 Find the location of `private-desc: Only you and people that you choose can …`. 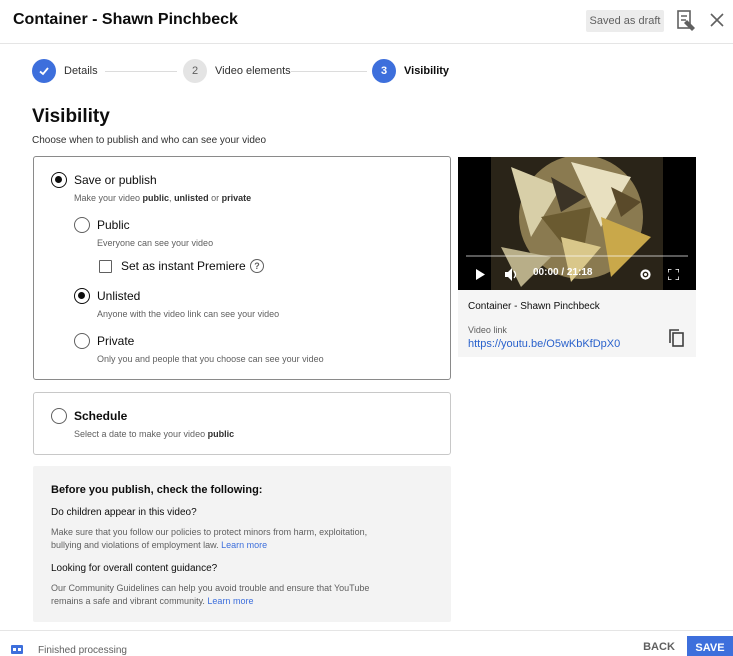

private-desc: Only you and people that you choose can … is located at coordinates (210, 359).